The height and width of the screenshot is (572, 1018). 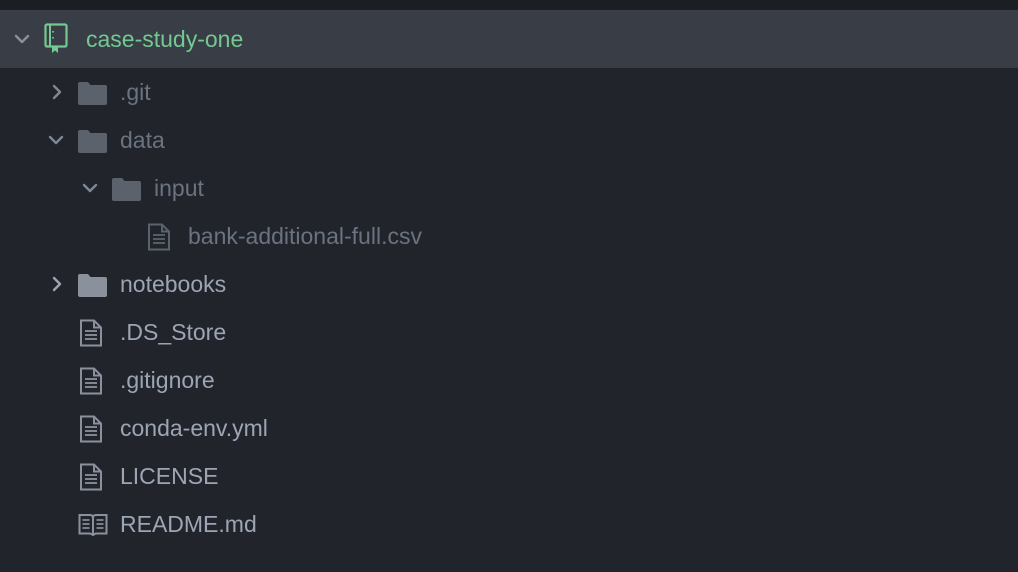 I want to click on tree-item-notebooks-folder: notebooks, so click(x=509, y=284).